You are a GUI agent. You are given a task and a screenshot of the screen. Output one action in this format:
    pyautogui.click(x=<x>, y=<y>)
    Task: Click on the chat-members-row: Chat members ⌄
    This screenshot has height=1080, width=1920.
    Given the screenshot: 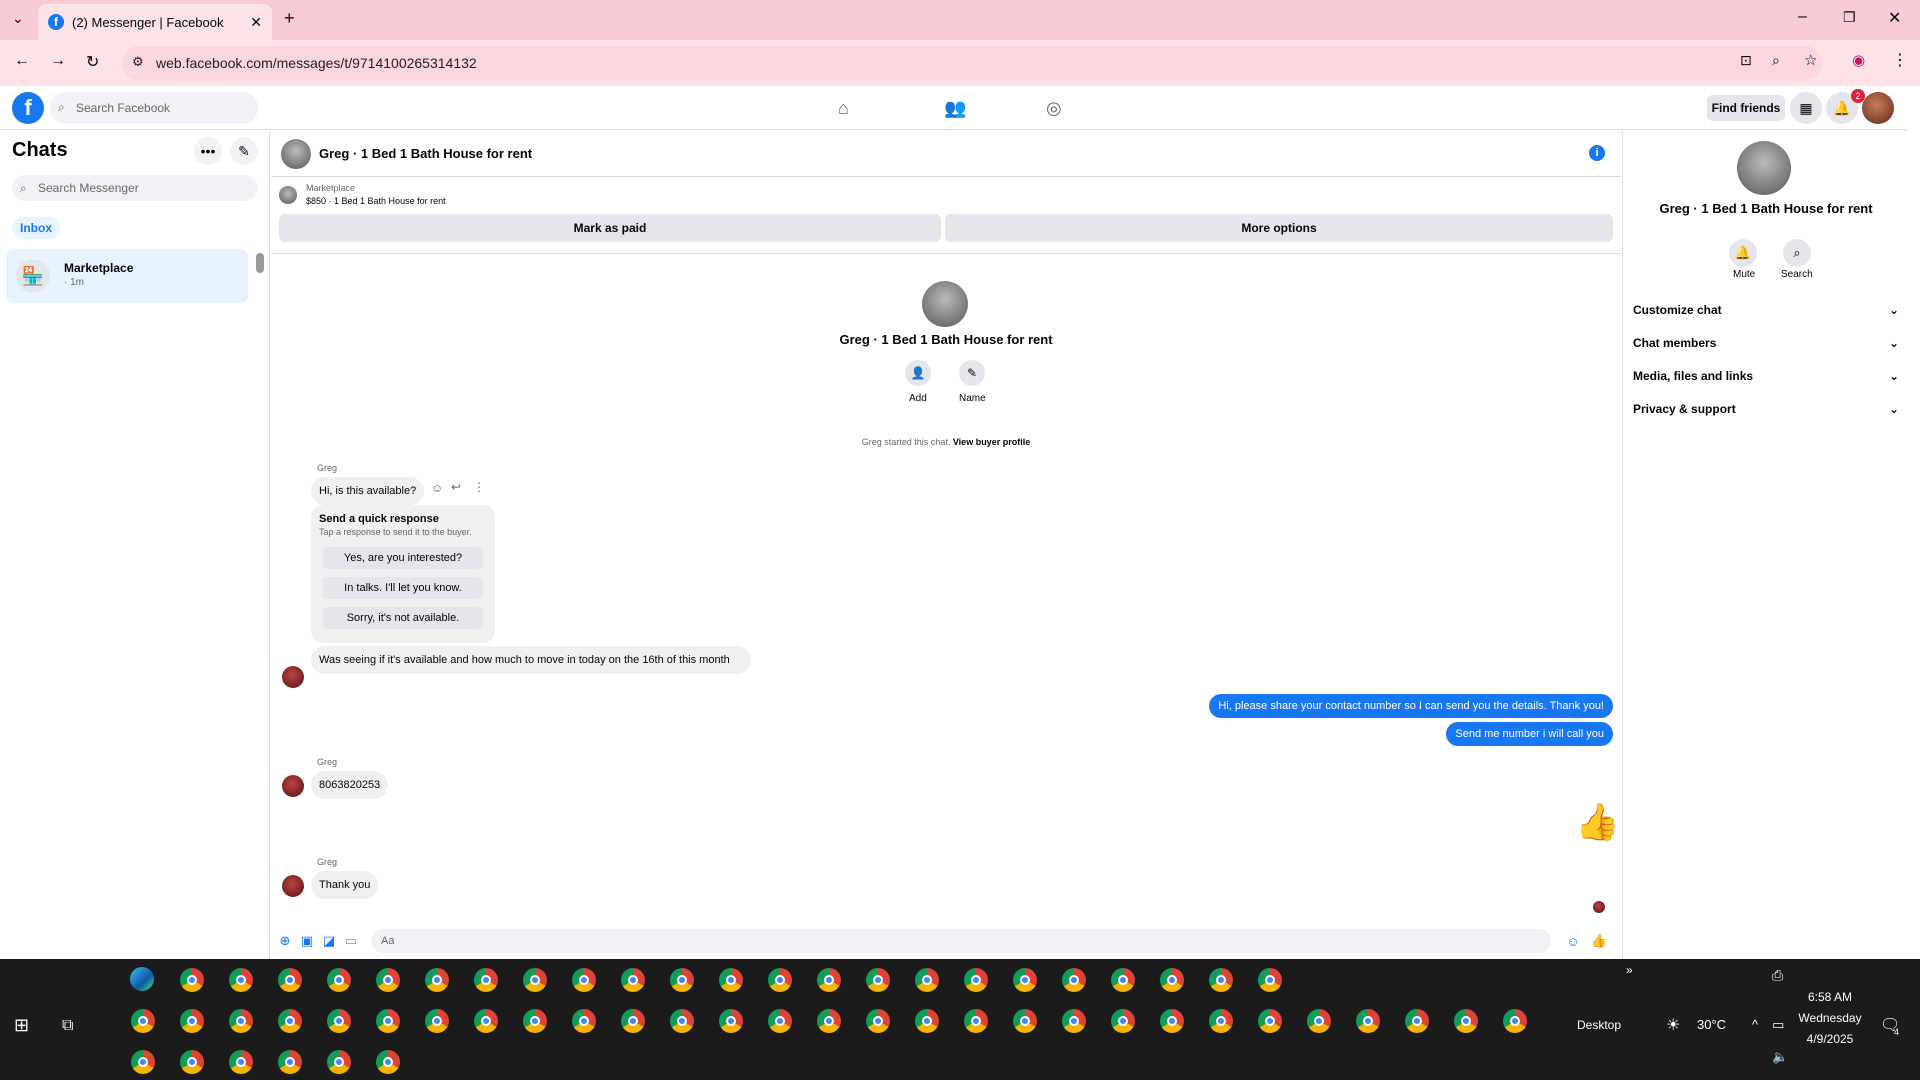 What is the action you would take?
    pyautogui.click(x=1766, y=343)
    